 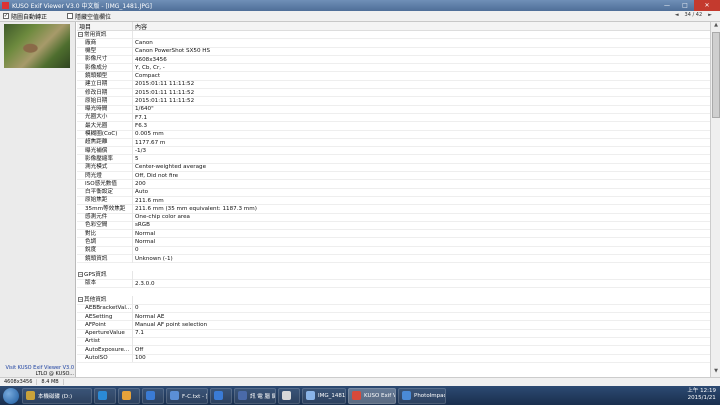 I want to click on auto-rotate-option: ✓ 隨圖自動轉正, so click(x=25, y=16).